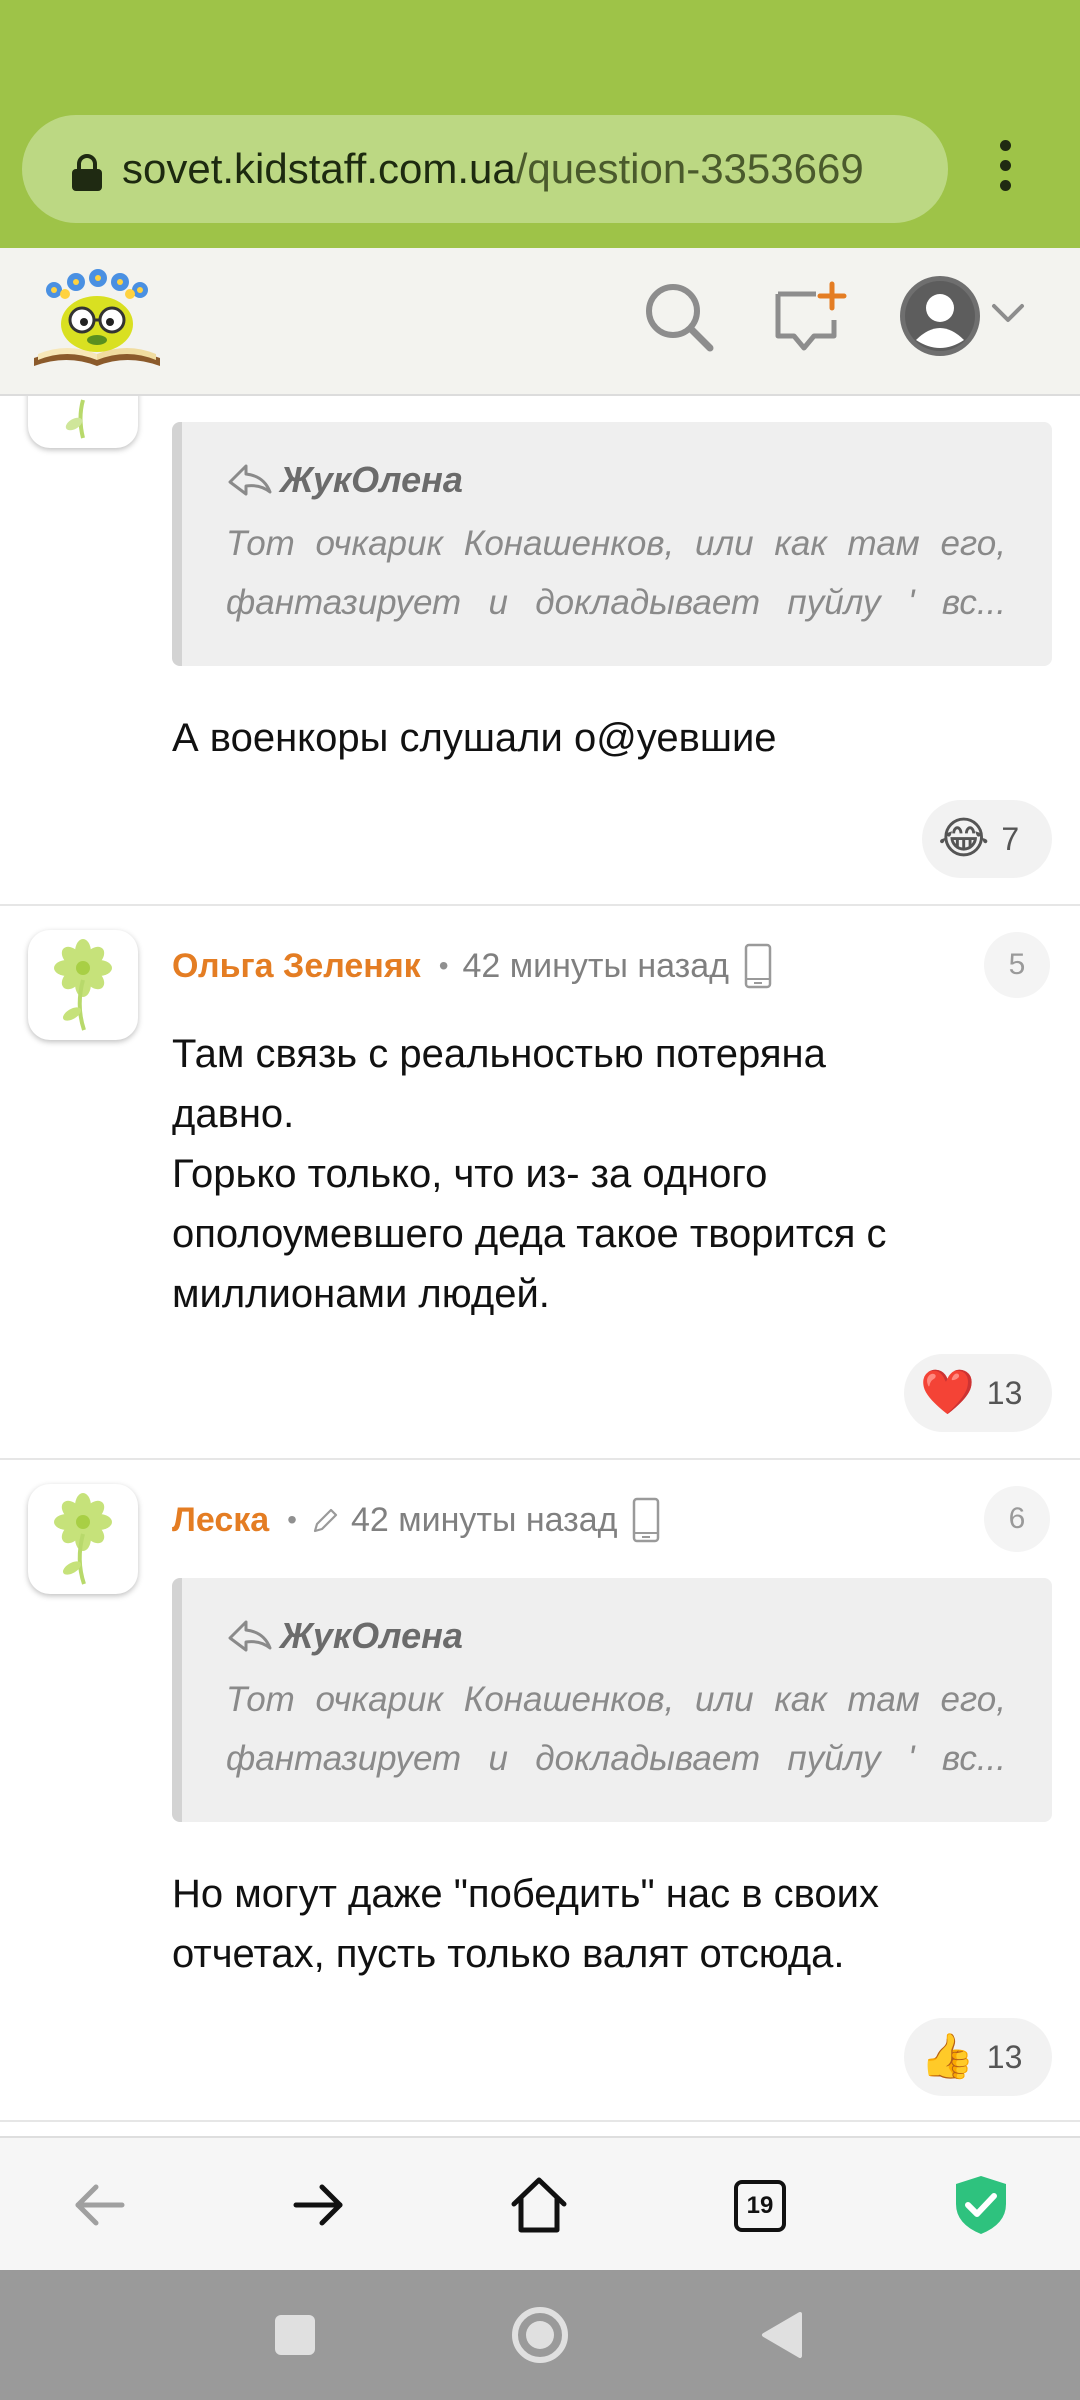  I want to click on comment-number: 6, so click(1017, 1519).